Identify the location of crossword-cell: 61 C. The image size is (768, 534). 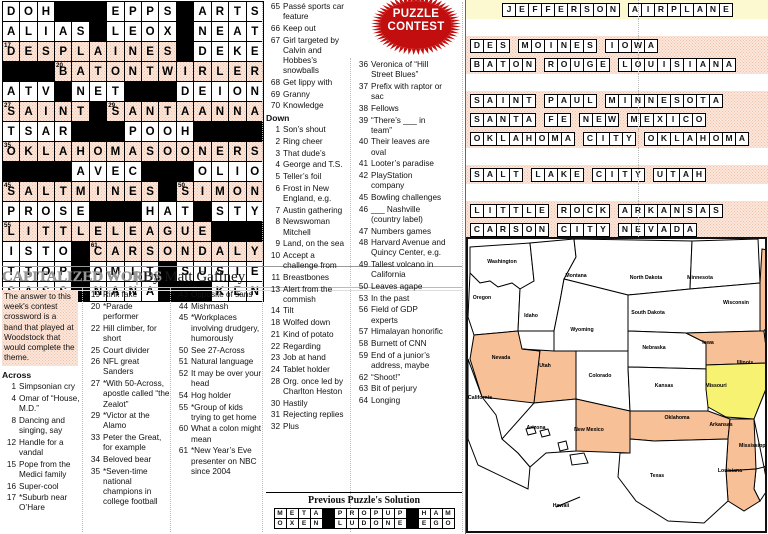
(98, 251).